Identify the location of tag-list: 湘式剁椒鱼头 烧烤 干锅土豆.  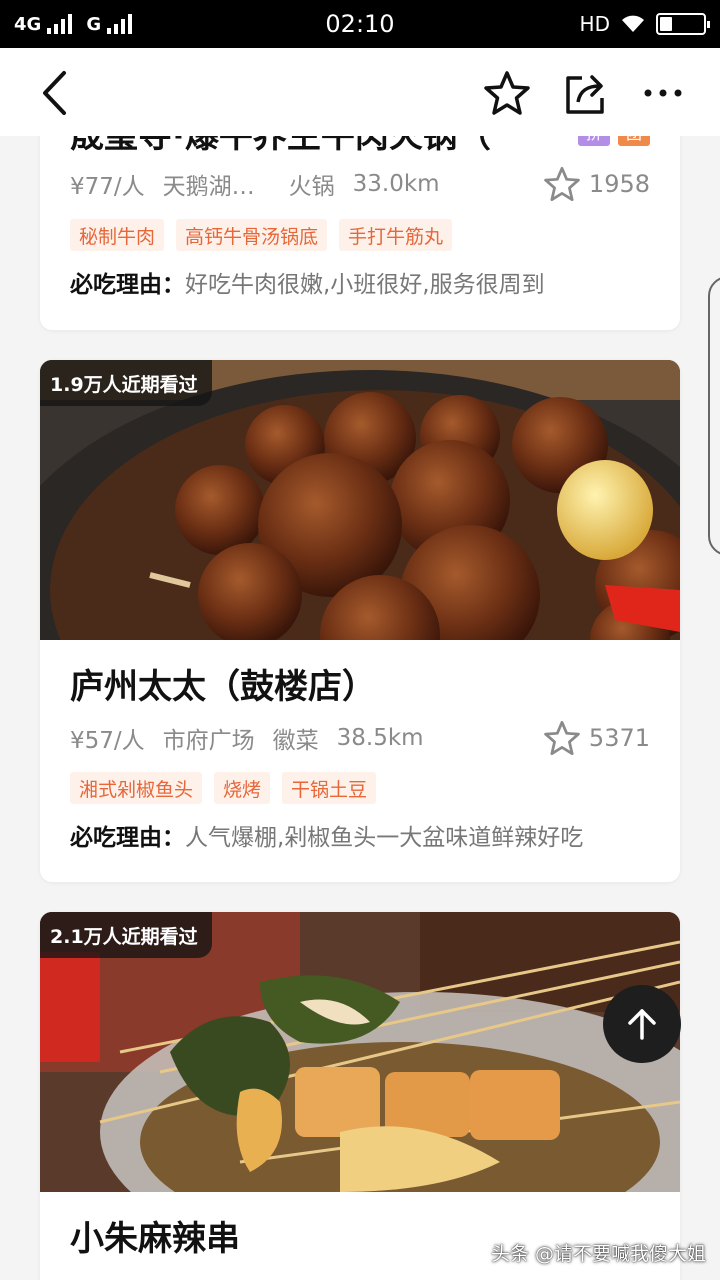
(360, 788).